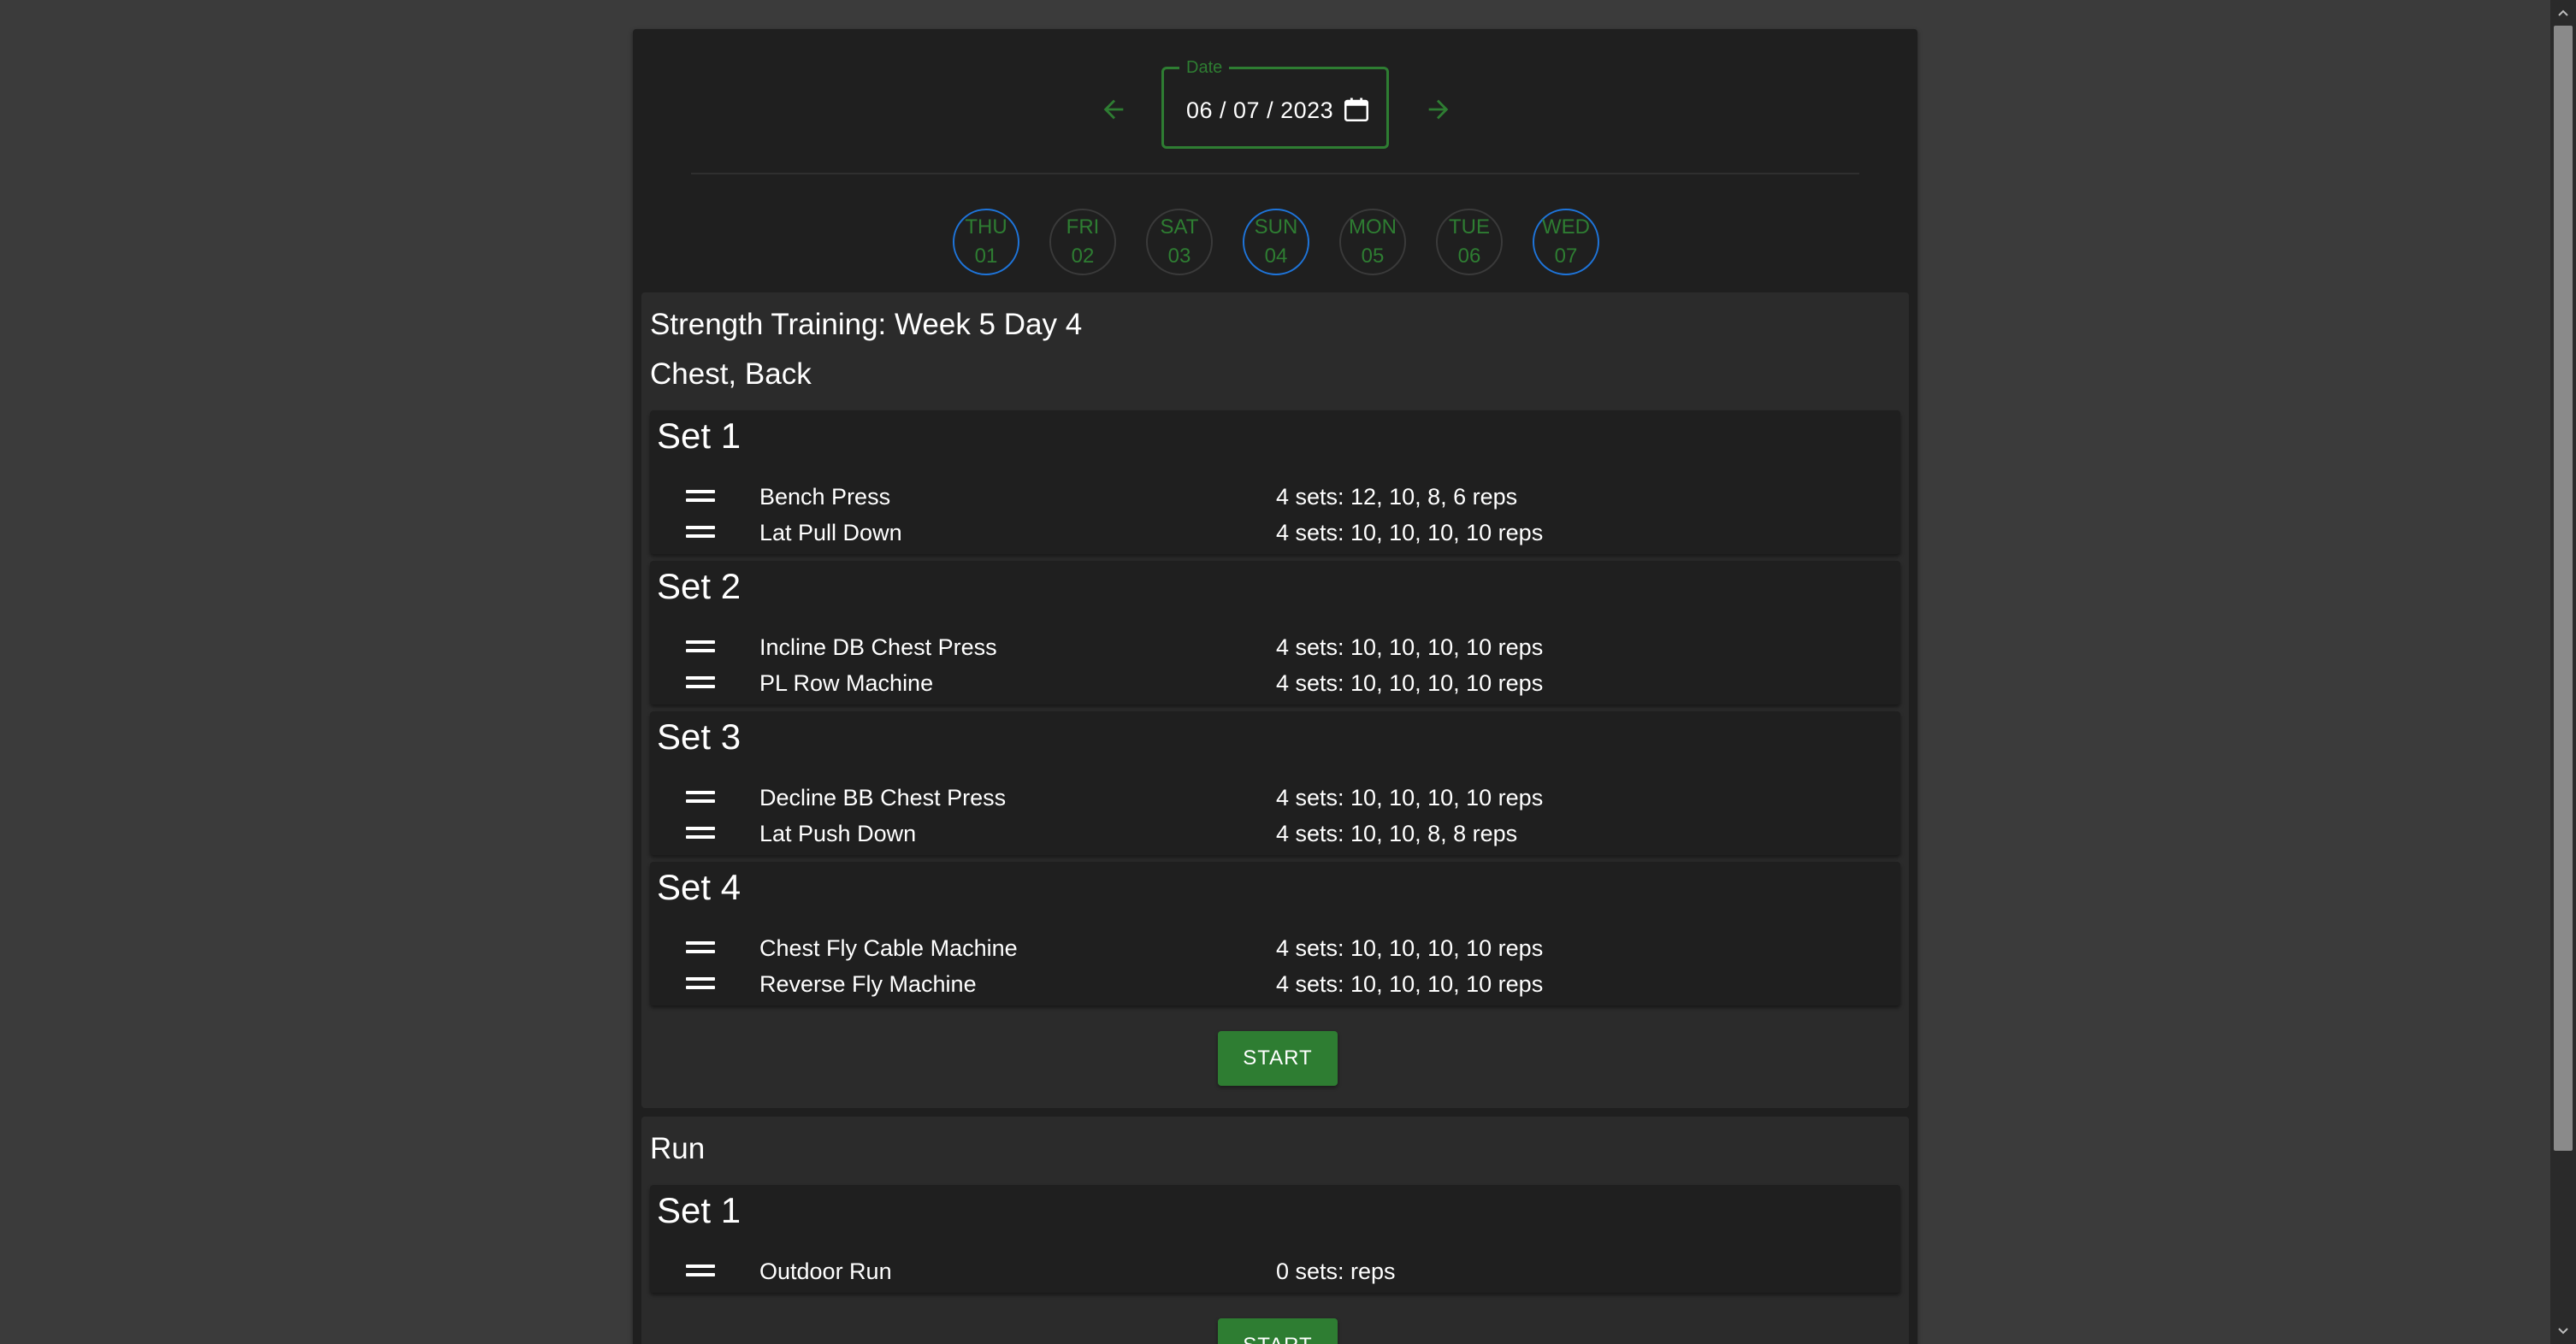 The height and width of the screenshot is (1344, 2576). Describe the element at coordinates (1469, 256) in the screenshot. I see `day-date: 06` at that location.